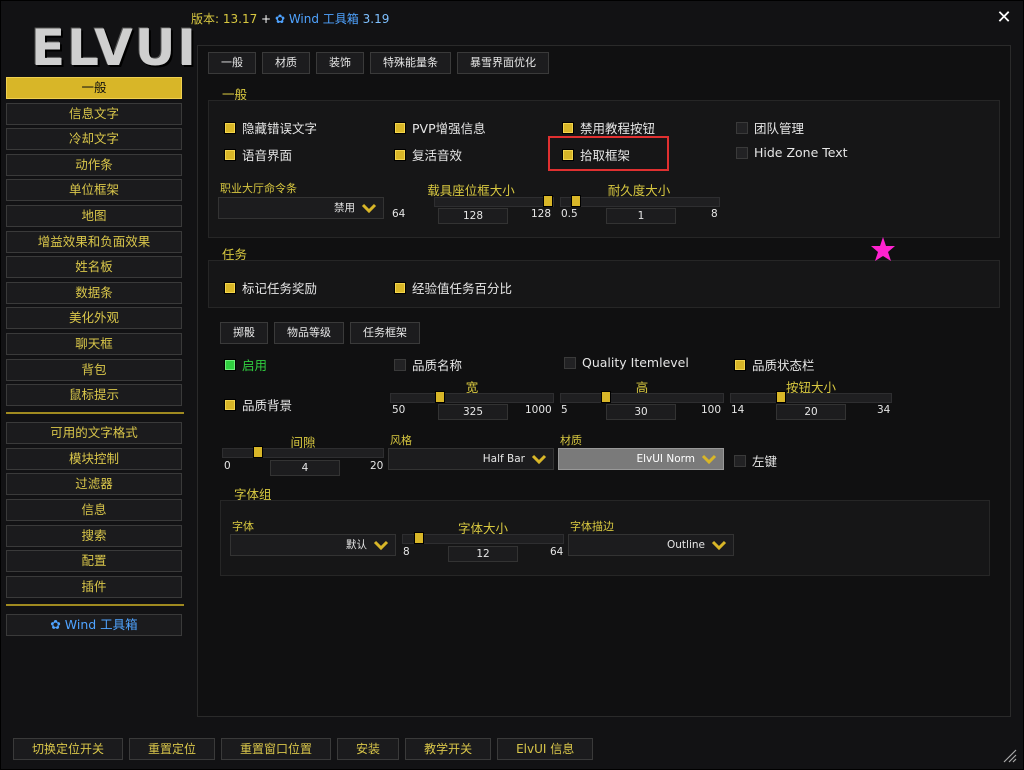 This screenshot has width=1024, height=770. What do you see at coordinates (258, 404) in the screenshot?
I see `checkbox-quality-background: 品质背景` at bounding box center [258, 404].